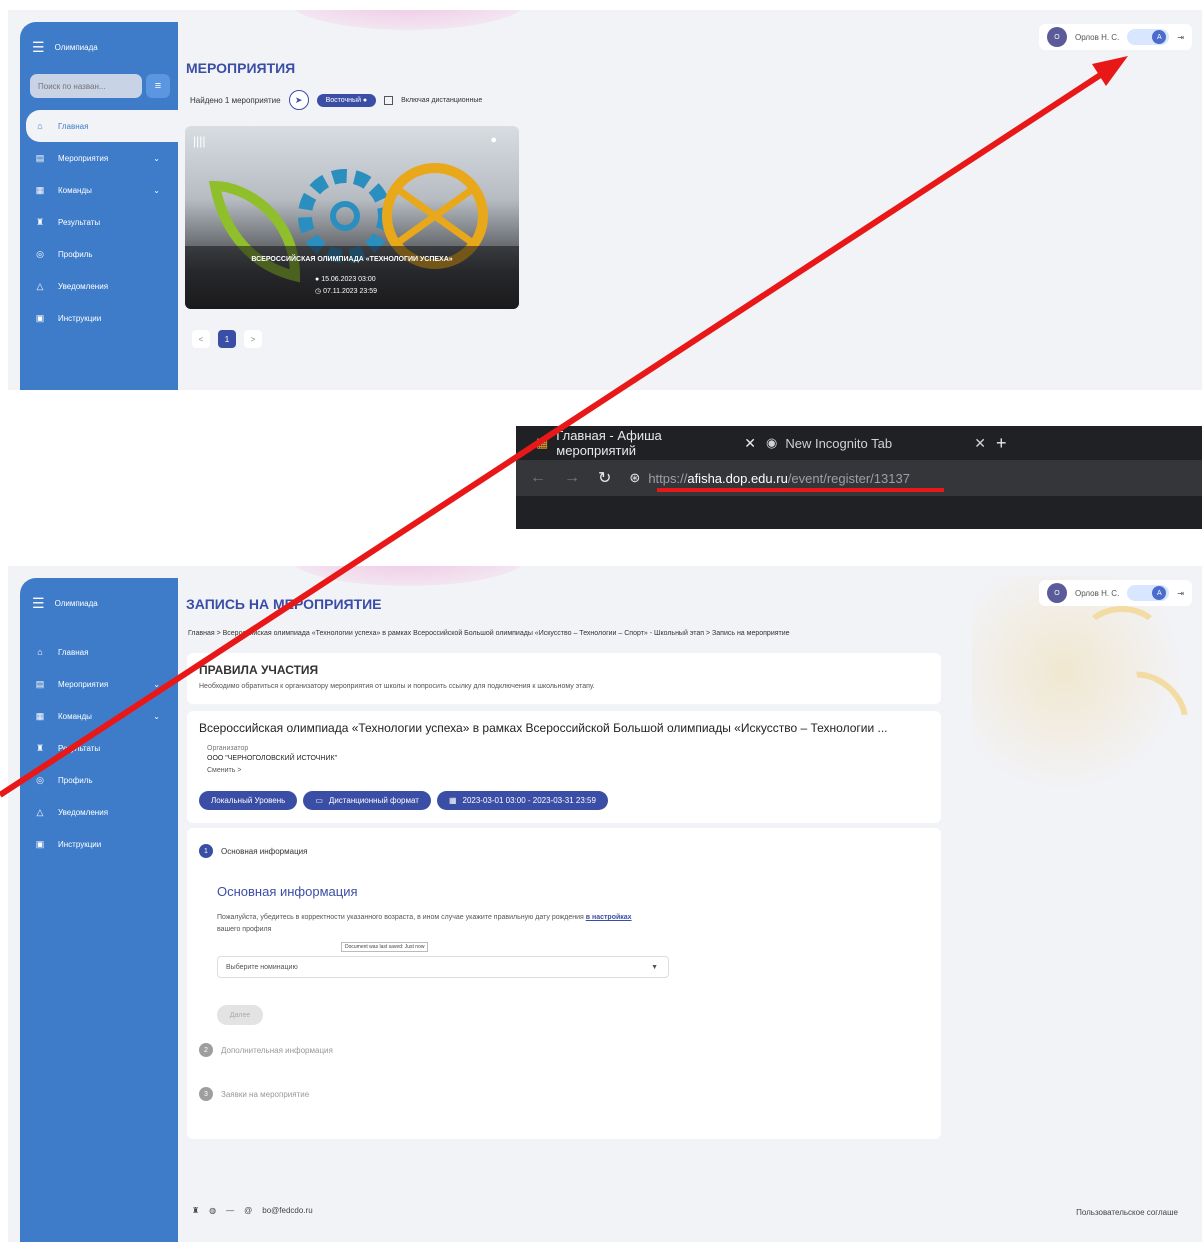  What do you see at coordinates (76, 47) in the screenshot?
I see `sidebar-title: Олимпиада` at bounding box center [76, 47].